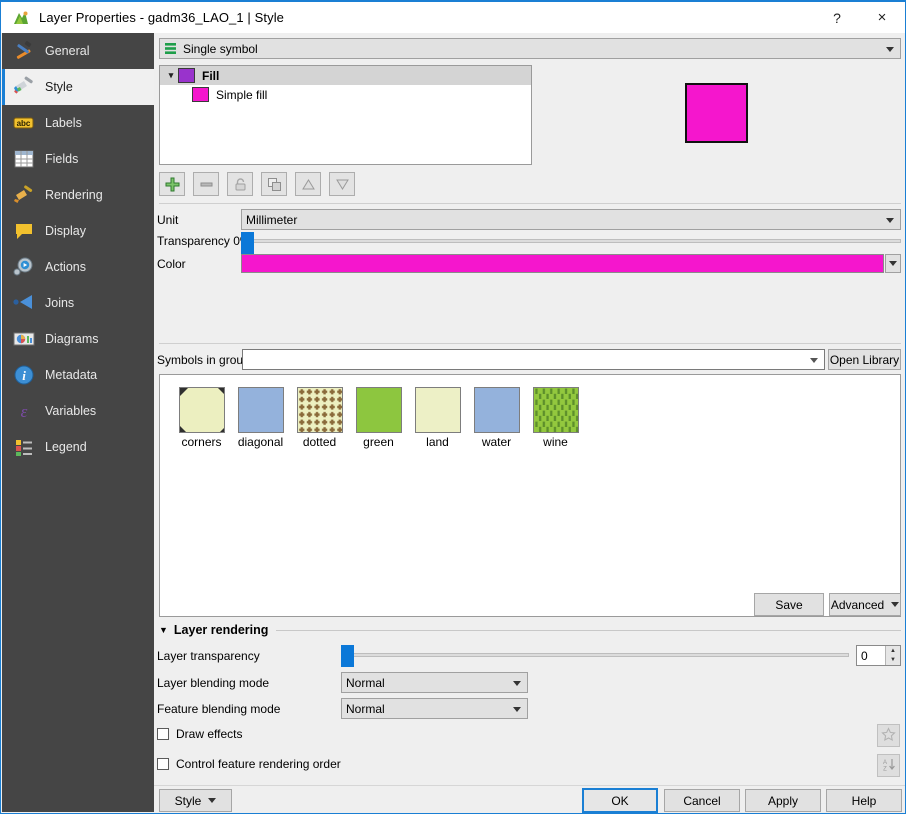 This screenshot has height=814, width=906. I want to click on sidebar-item-label: General, so click(67, 51).